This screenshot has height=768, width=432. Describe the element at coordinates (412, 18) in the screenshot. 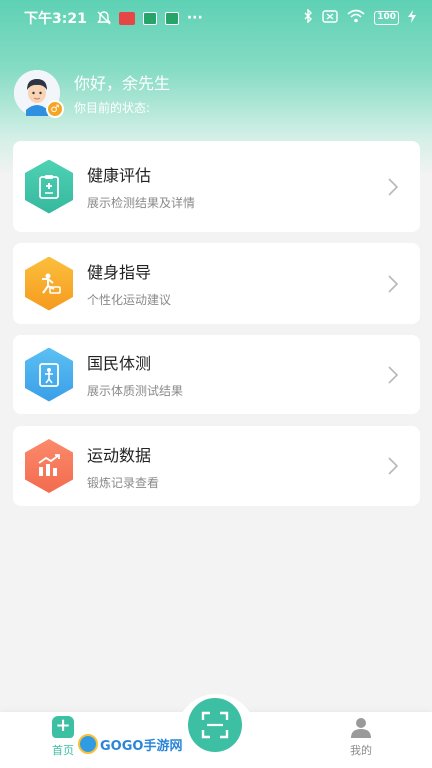

I see `charging-icon` at that location.